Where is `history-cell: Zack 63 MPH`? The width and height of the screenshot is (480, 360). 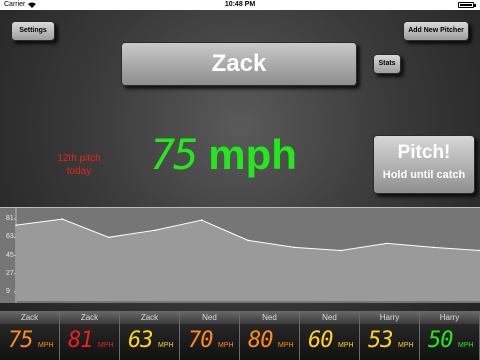
history-cell: Zack 63 MPH is located at coordinates (150, 335).